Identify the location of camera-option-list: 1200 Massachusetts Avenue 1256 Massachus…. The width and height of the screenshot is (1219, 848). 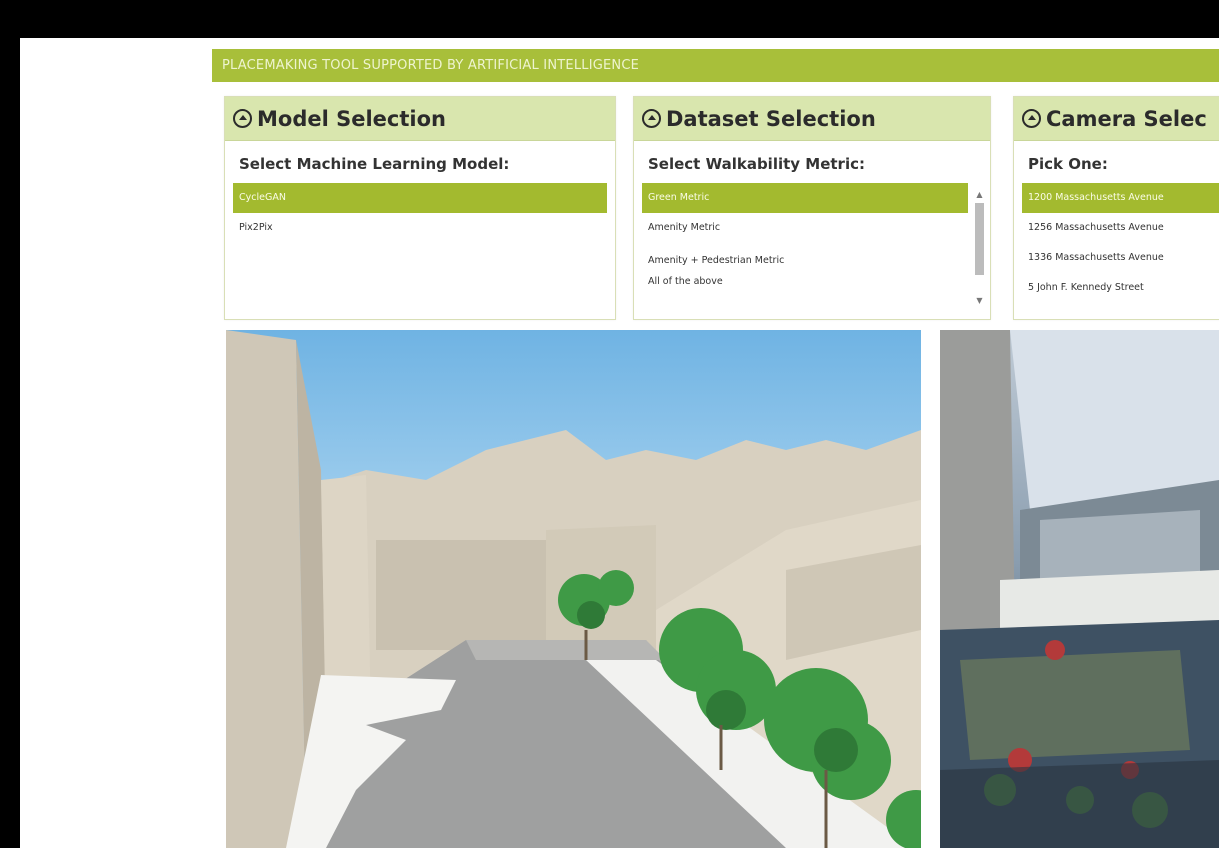
(1120, 248).